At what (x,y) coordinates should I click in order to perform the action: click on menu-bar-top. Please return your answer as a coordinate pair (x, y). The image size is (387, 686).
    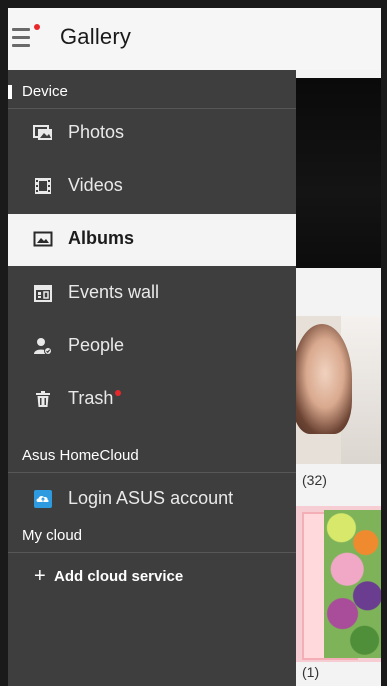
    Looking at the image, I should click on (21, 29).